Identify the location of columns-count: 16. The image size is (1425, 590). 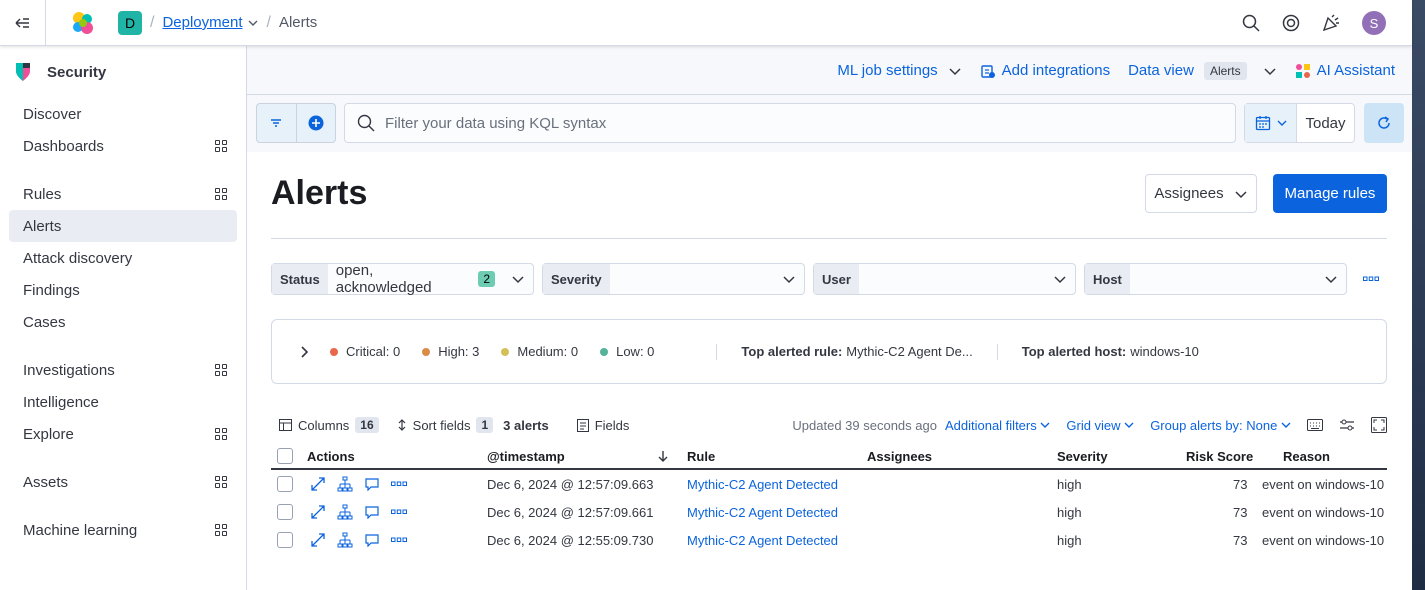
(367, 425).